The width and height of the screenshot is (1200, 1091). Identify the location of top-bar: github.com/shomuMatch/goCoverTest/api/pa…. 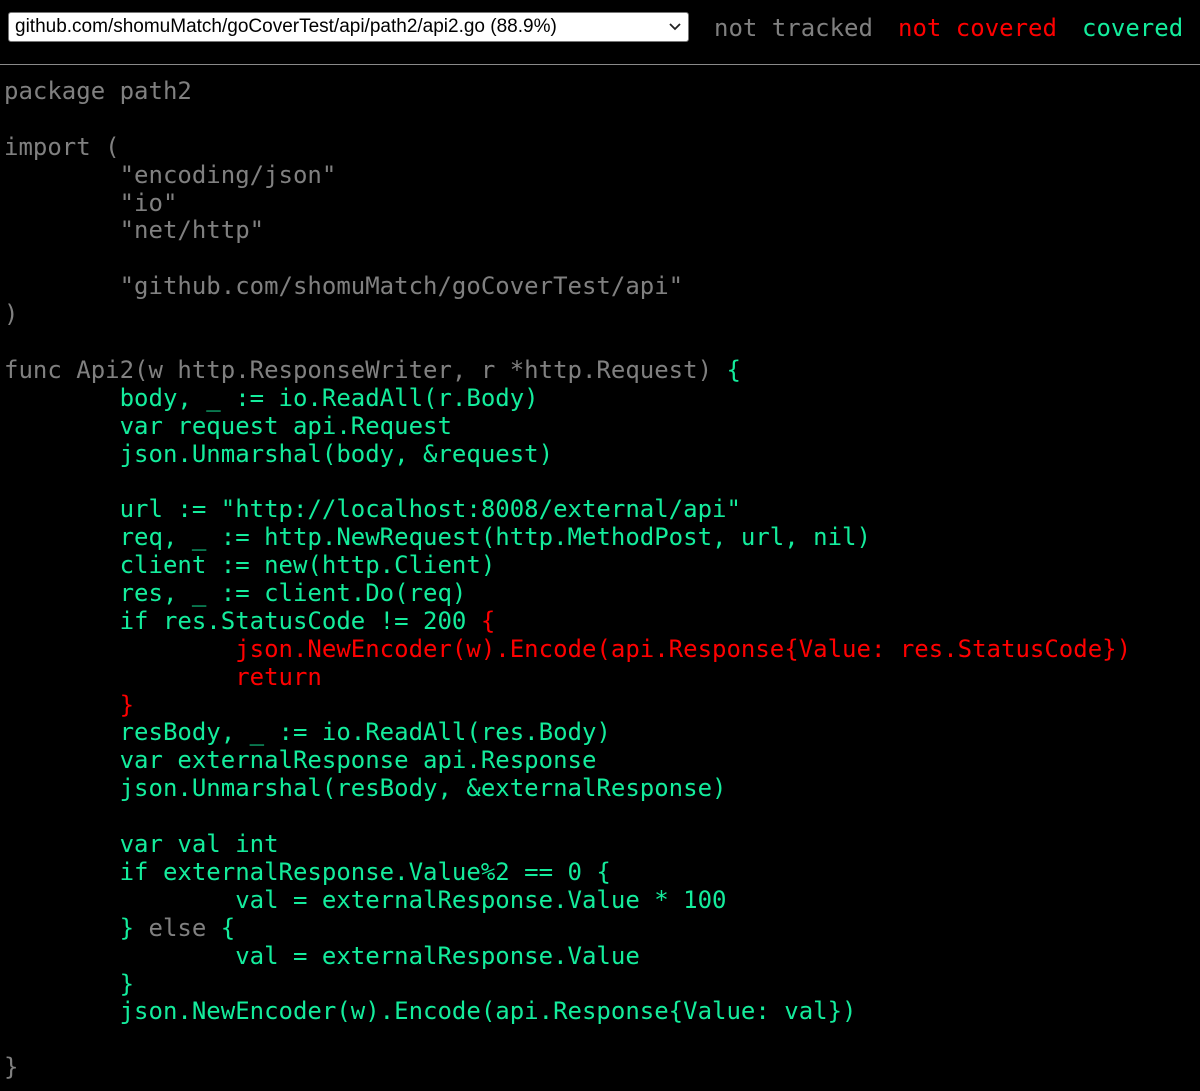
(600, 32).